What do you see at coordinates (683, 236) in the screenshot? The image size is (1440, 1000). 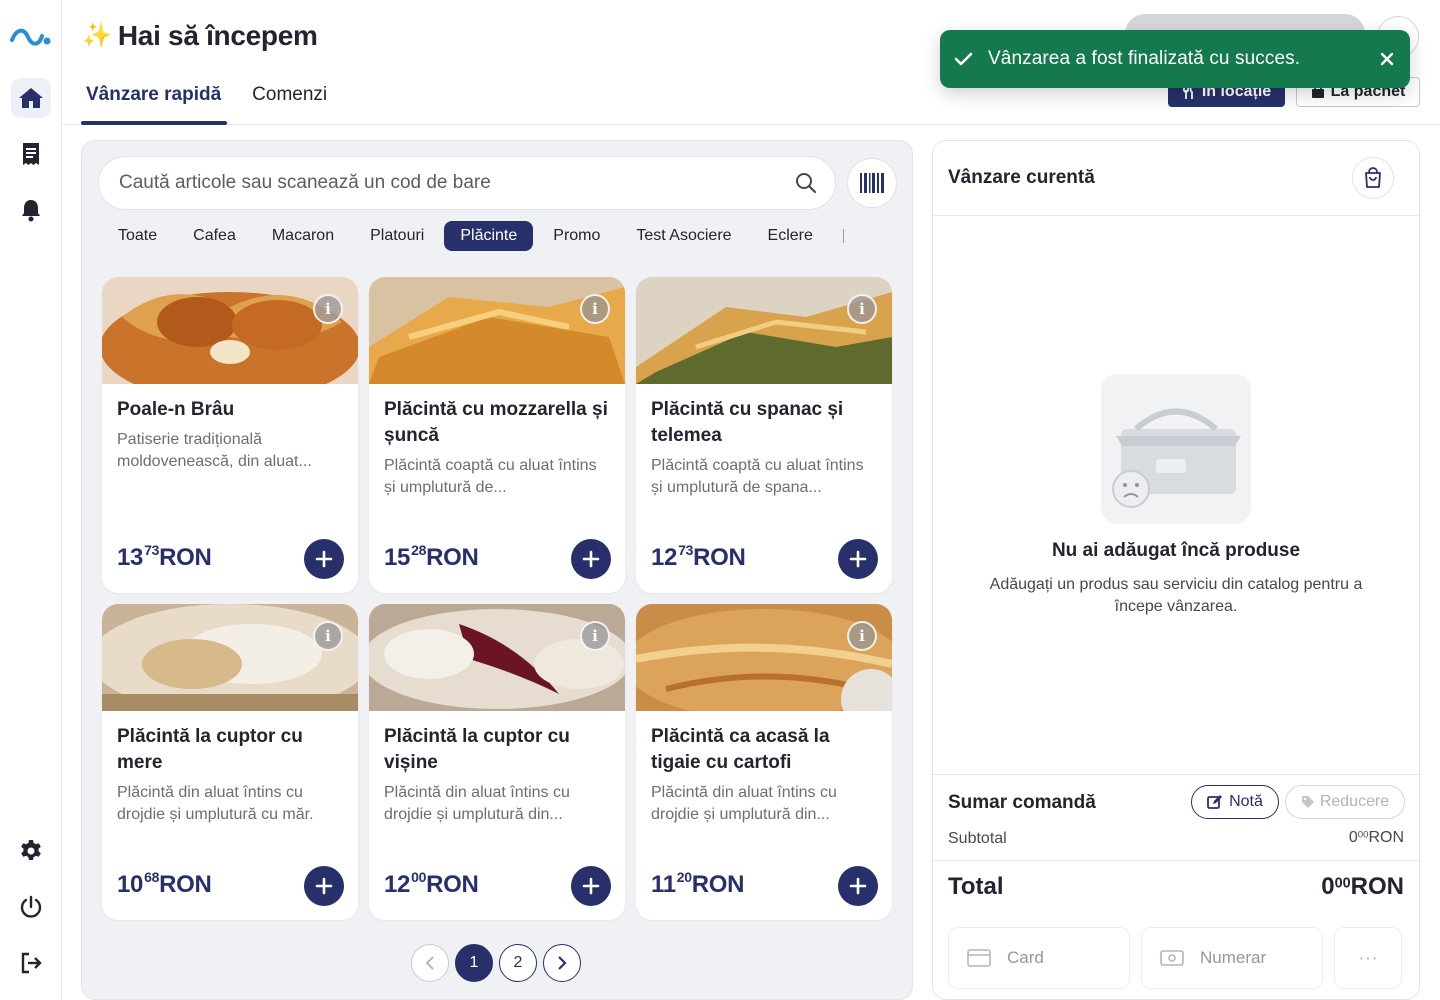 I see `category-test-asociere: Test Asociere` at bounding box center [683, 236].